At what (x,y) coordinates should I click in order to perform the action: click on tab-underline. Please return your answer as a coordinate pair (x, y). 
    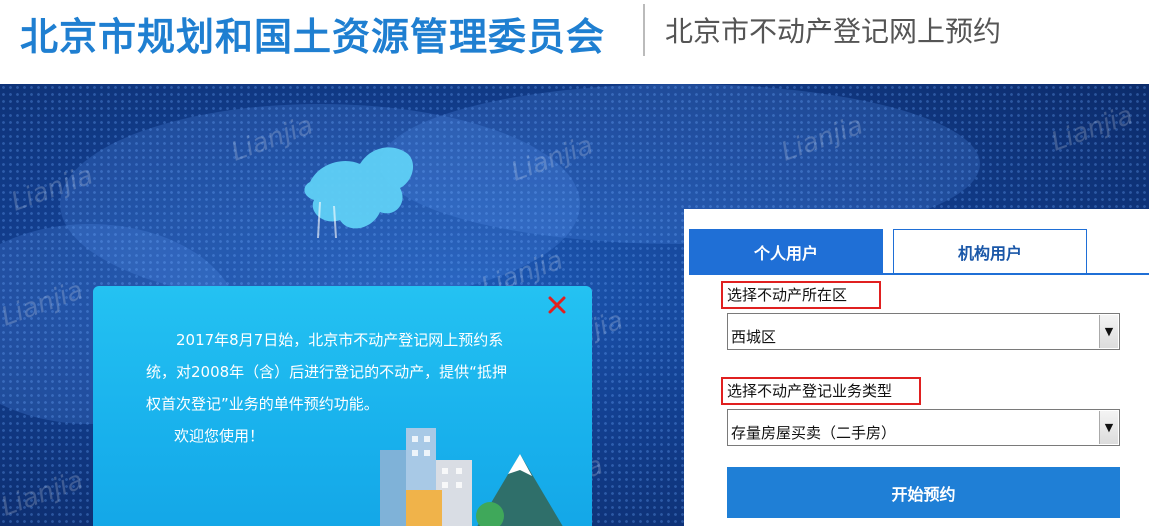
    Looking at the image, I should click on (919, 274).